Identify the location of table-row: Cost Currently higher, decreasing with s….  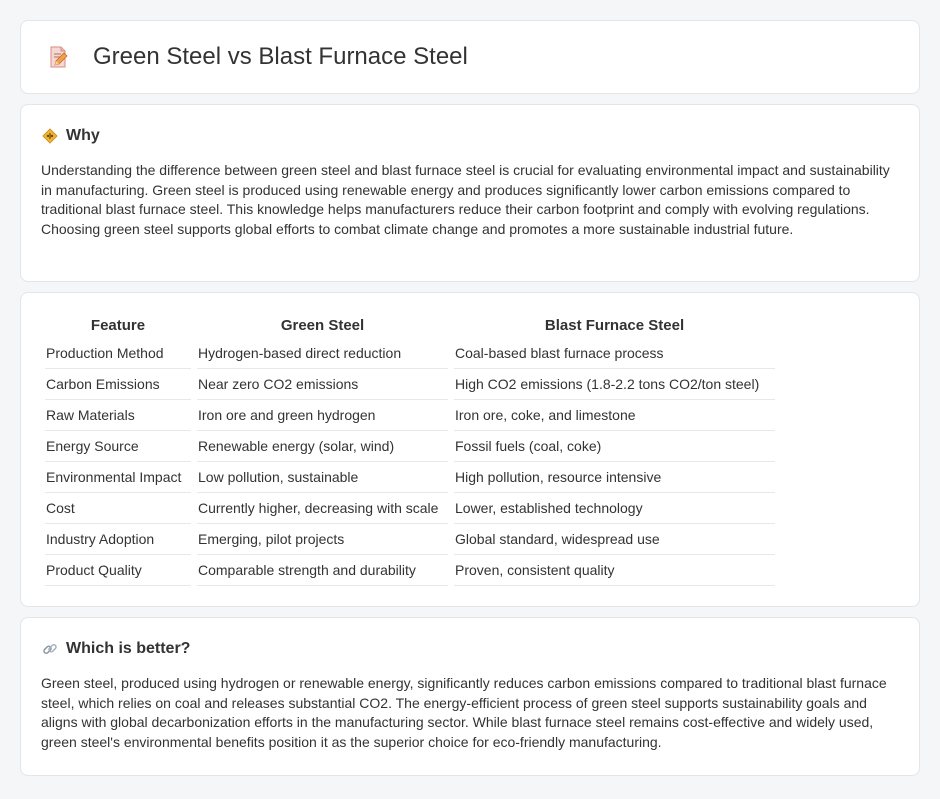
(410, 508).